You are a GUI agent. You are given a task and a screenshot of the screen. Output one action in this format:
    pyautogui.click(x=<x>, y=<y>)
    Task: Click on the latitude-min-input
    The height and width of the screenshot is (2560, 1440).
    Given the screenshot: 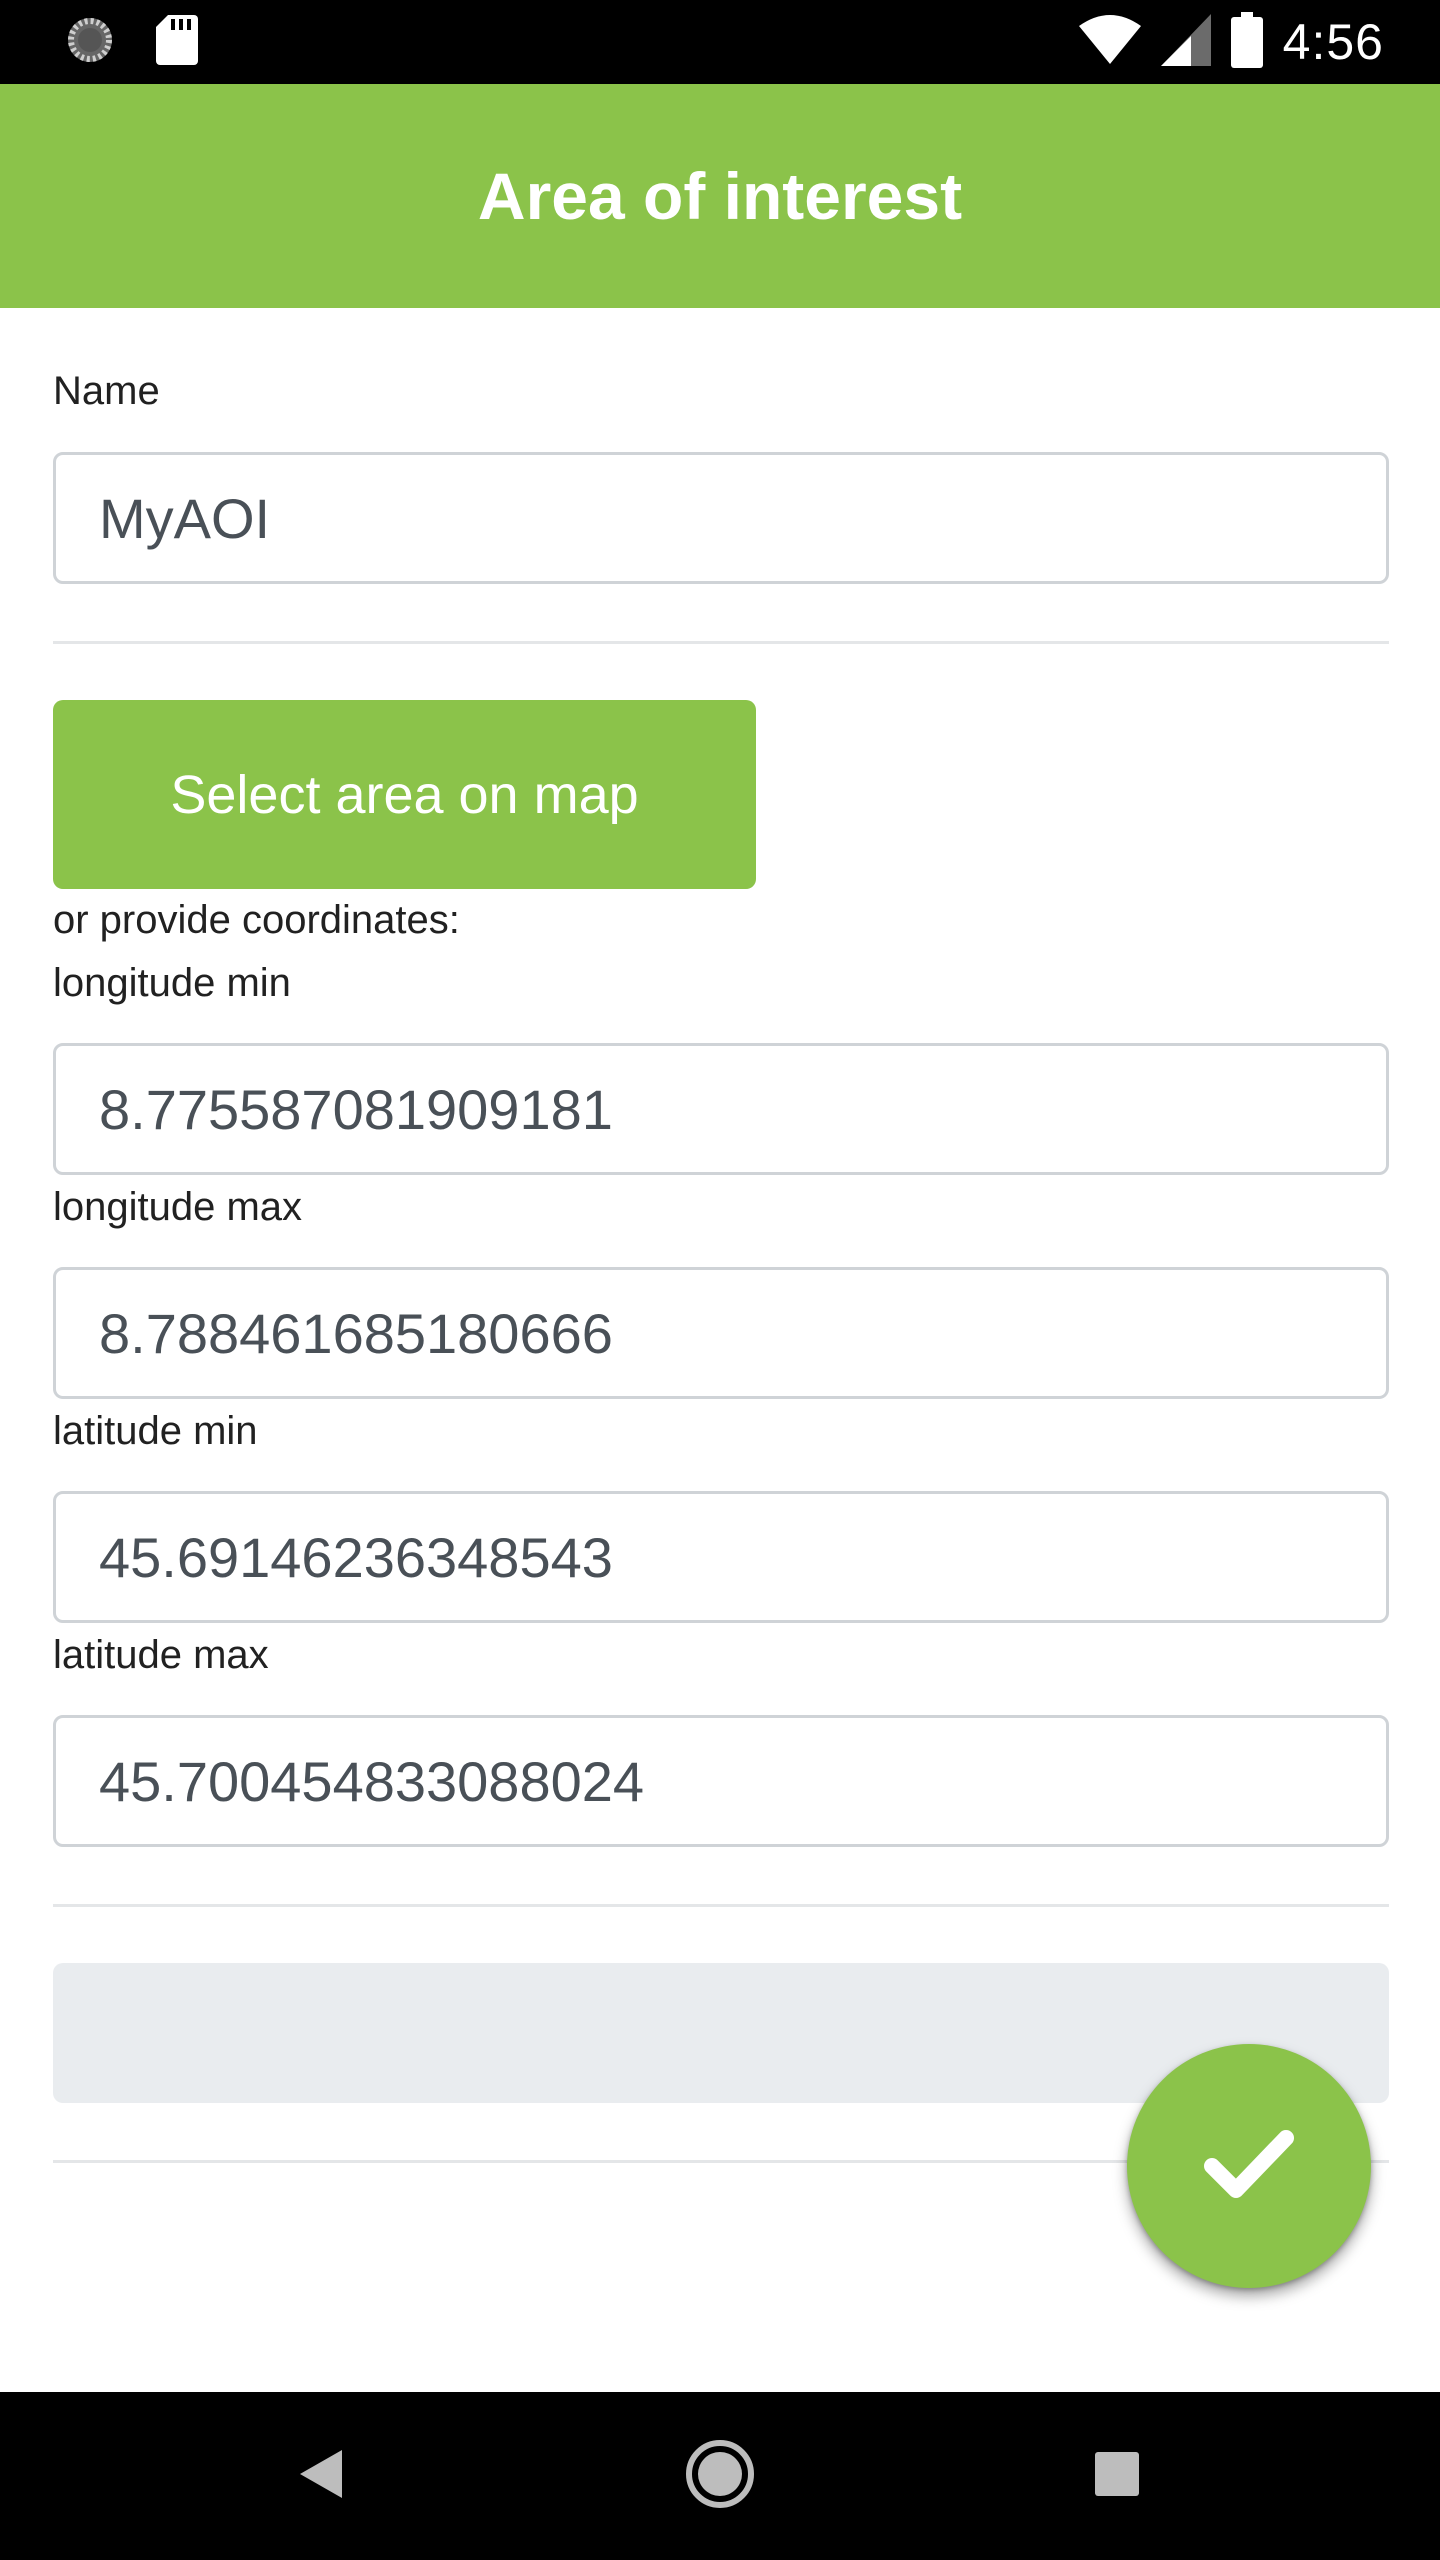 What is the action you would take?
    pyautogui.click(x=721, y=1557)
    